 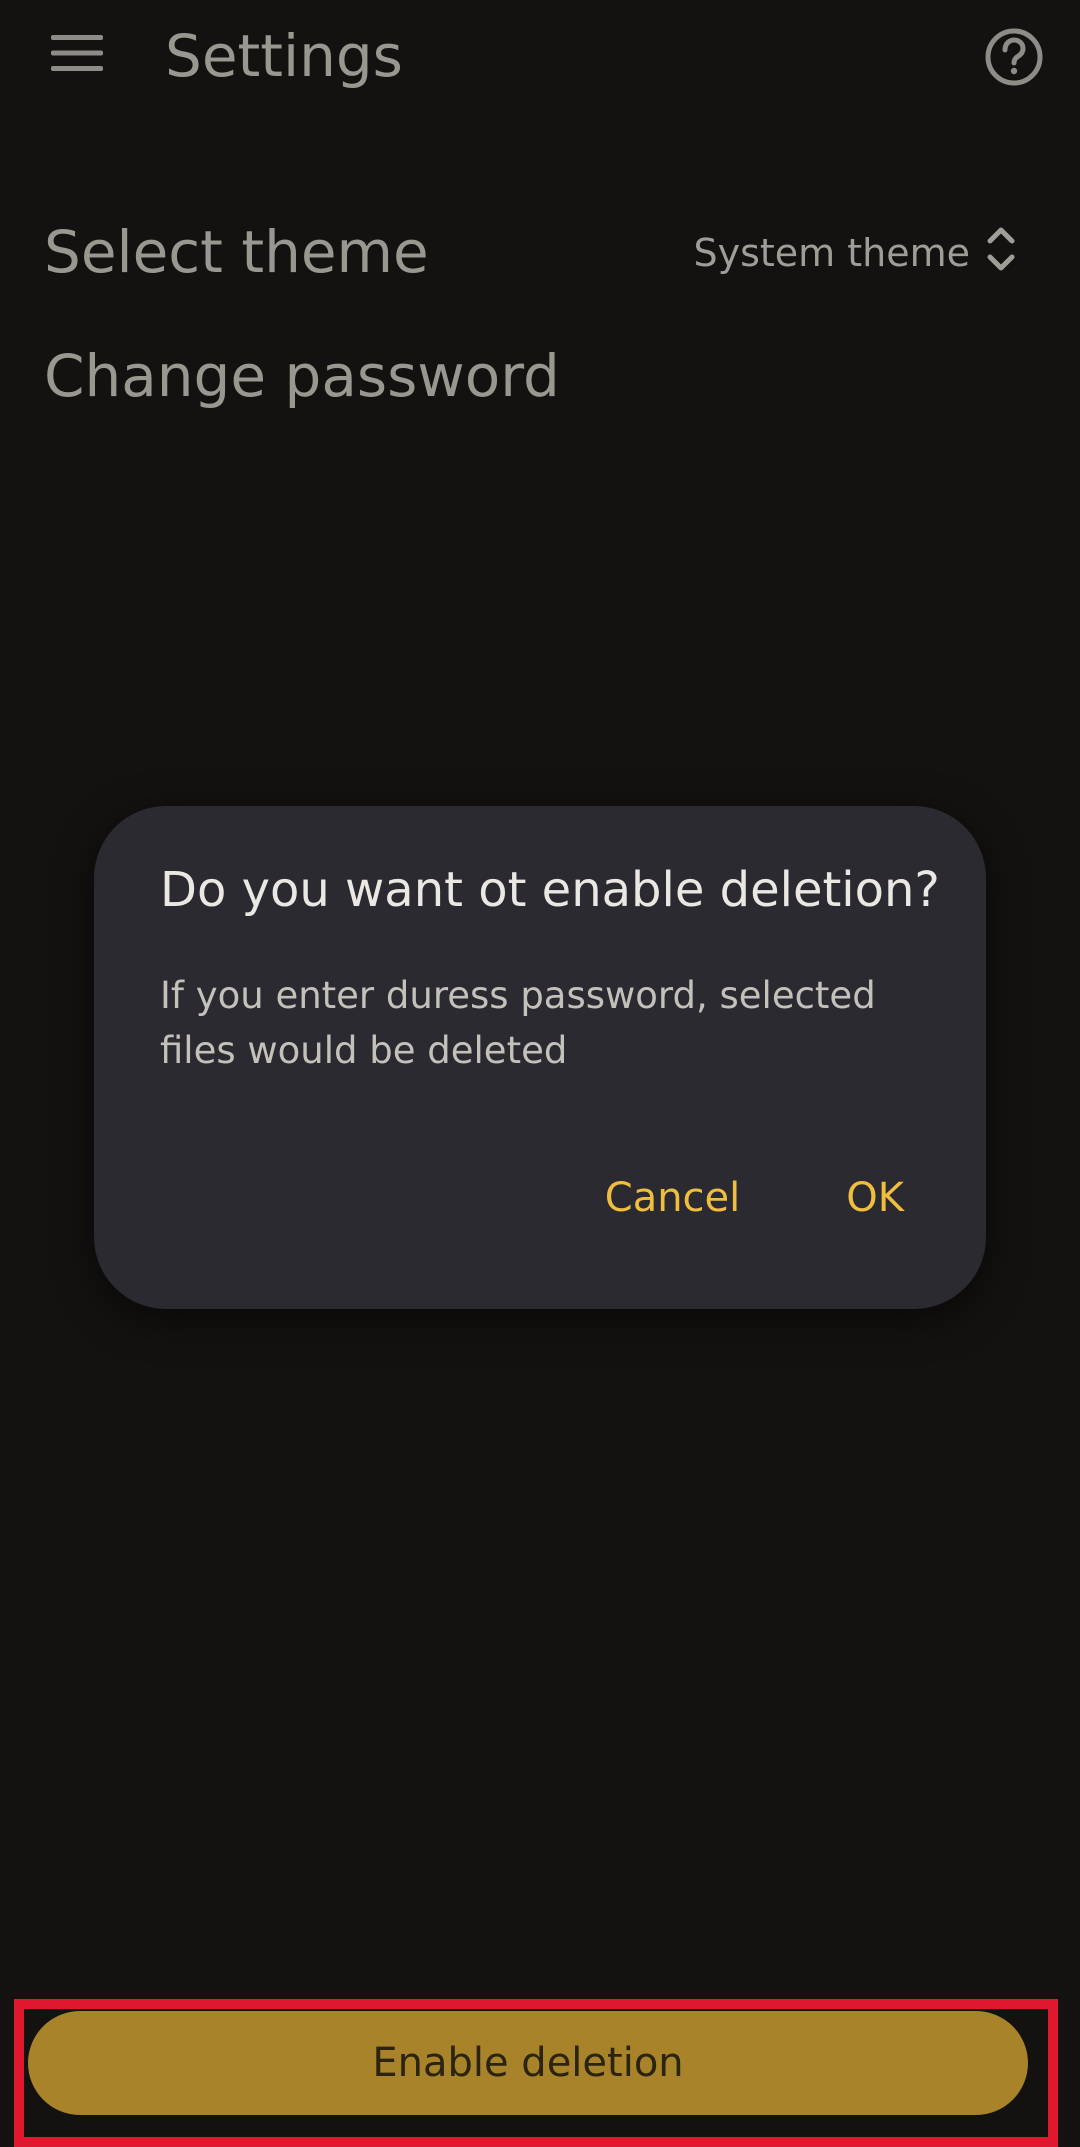 What do you see at coordinates (236, 252) in the screenshot?
I see `select-theme-label: Select theme` at bounding box center [236, 252].